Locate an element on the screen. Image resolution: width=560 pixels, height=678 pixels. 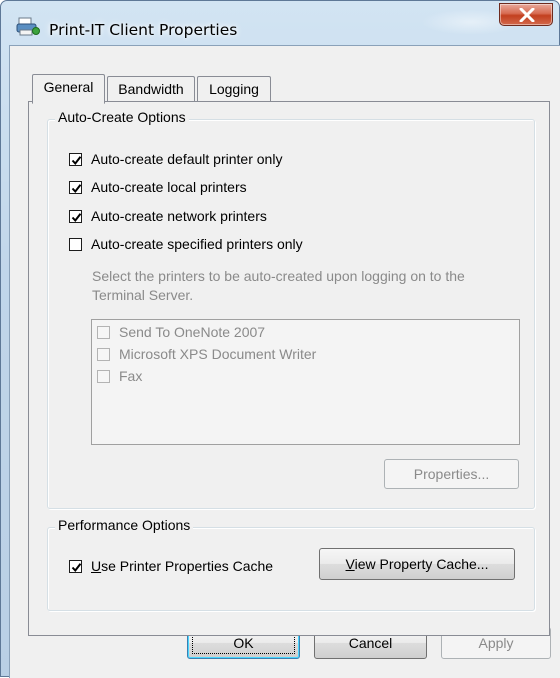
printer-name: Fax is located at coordinates (131, 376).